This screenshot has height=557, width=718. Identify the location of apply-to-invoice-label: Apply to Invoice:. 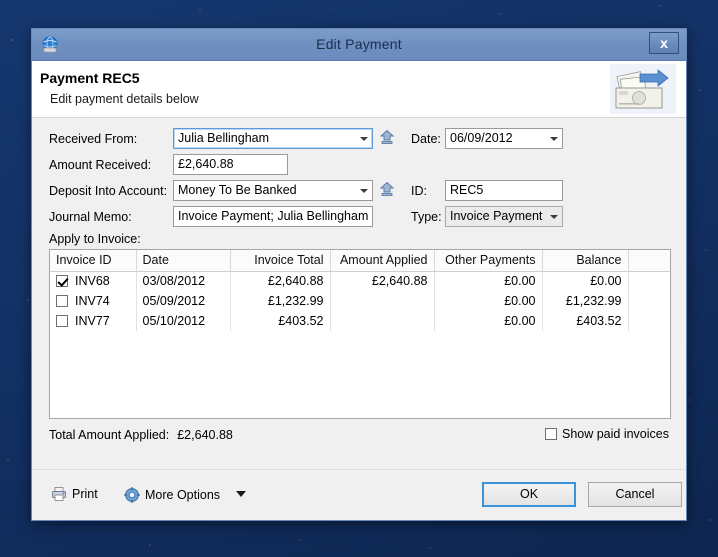
(95, 239).